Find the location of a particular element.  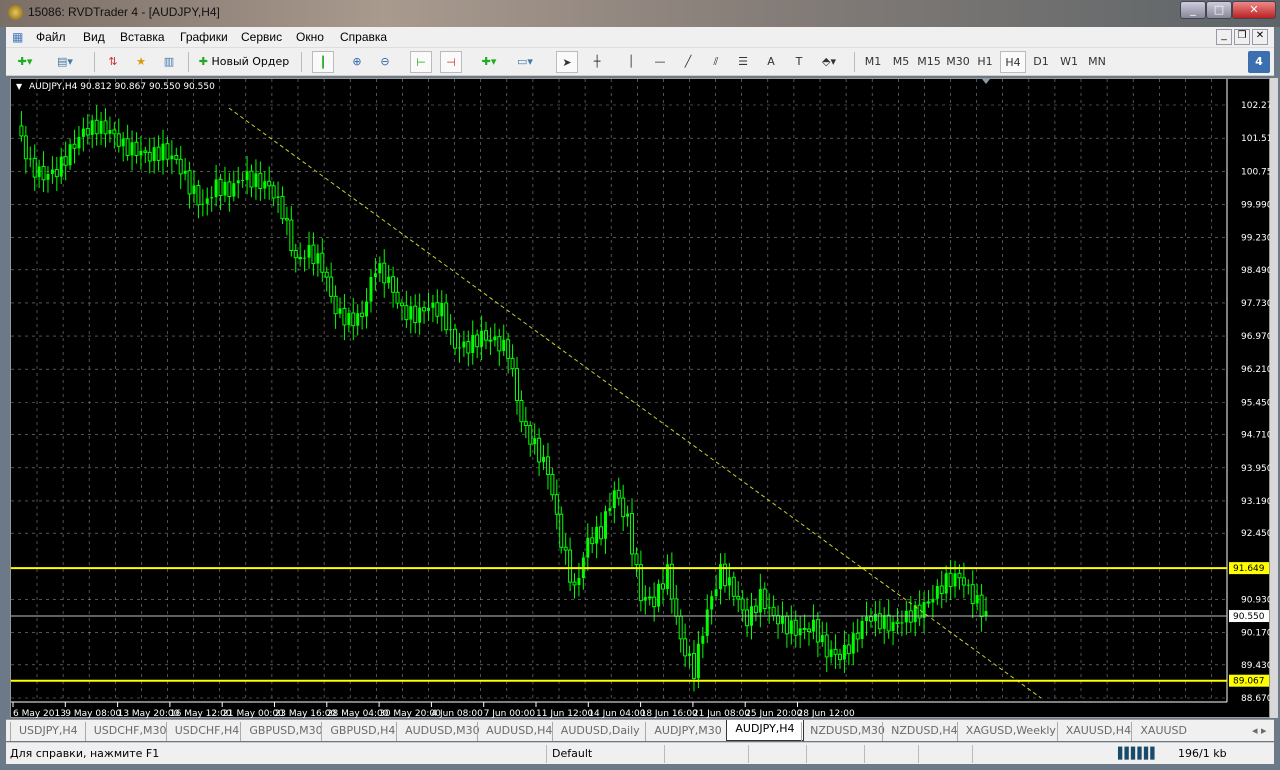

vertical-line-icon: │ is located at coordinates (631, 62).